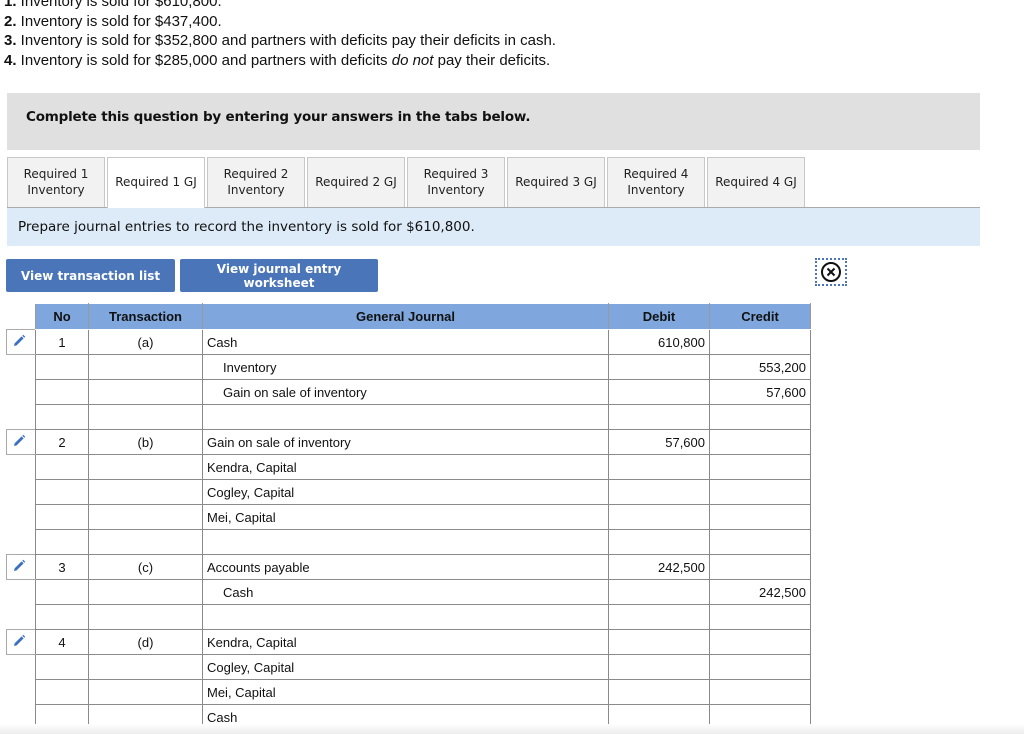  I want to click on account-cell: Inventory, so click(405, 367).